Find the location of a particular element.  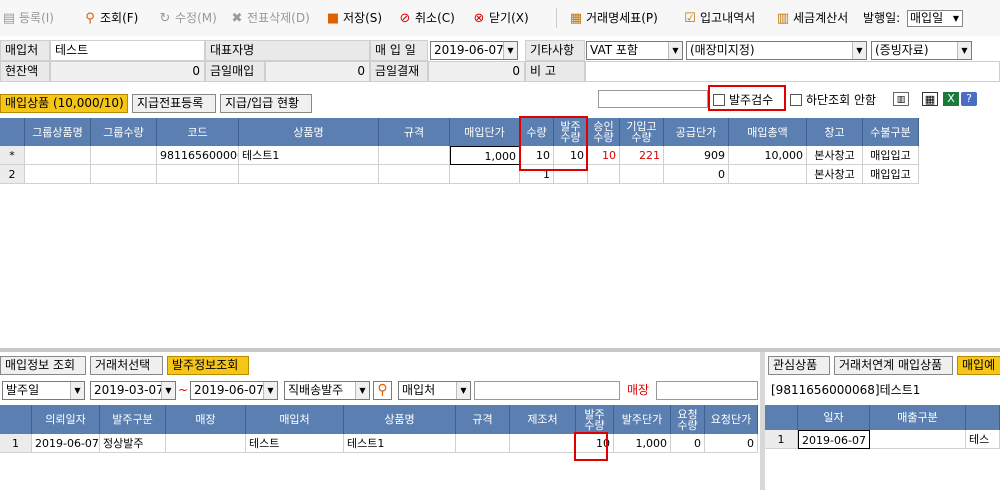

column-header: 코드 is located at coordinates (198, 132).